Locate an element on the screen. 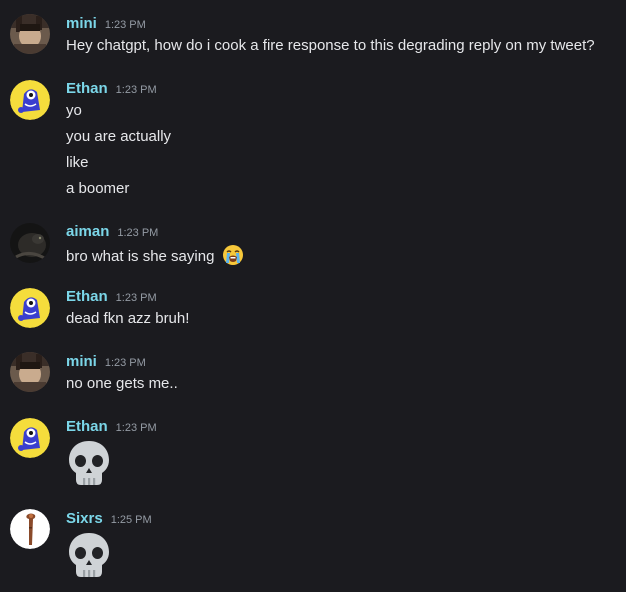  author-name: Sixrs is located at coordinates (84, 519).